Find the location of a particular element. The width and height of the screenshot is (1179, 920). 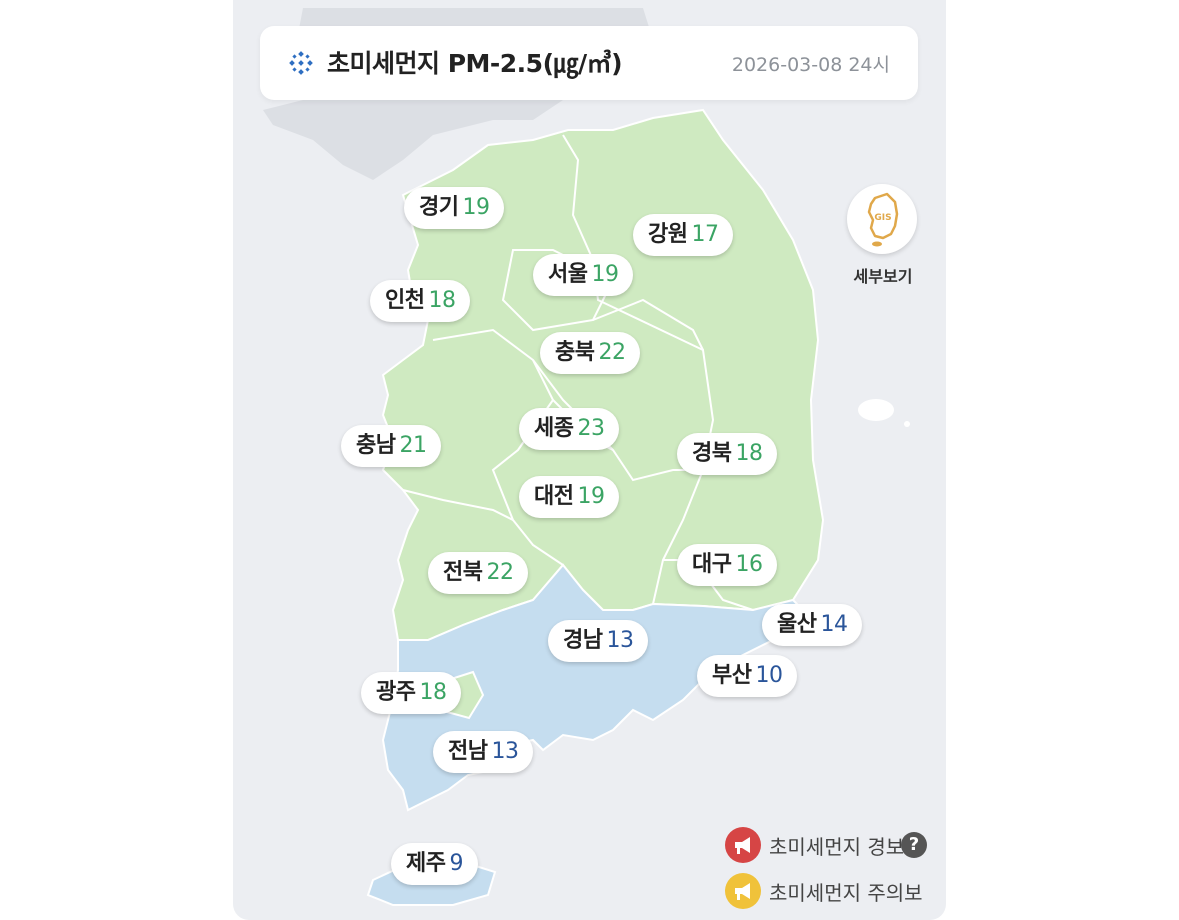

region-label-sejong: 세종 23 is located at coordinates (569, 429).